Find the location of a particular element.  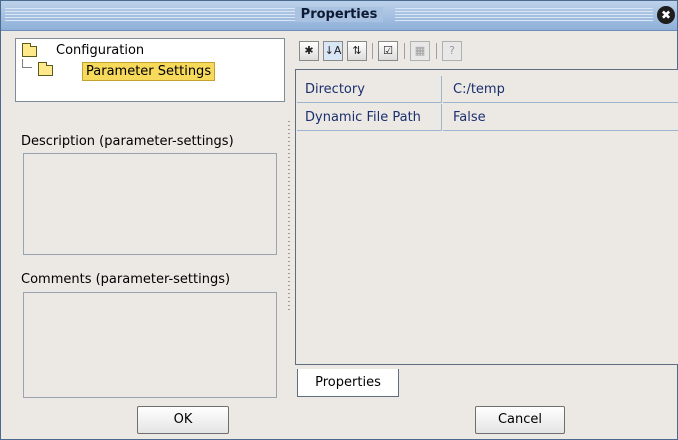

expand-button: ✱ is located at coordinates (309, 51).